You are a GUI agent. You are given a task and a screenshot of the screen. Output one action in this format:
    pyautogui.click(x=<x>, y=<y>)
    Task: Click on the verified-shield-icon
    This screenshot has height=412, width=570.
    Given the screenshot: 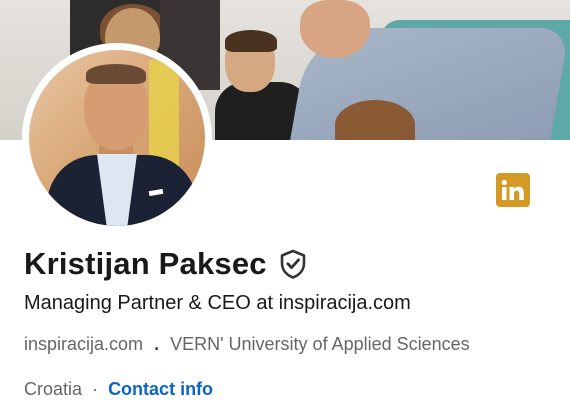 What is the action you would take?
    pyautogui.click(x=293, y=264)
    